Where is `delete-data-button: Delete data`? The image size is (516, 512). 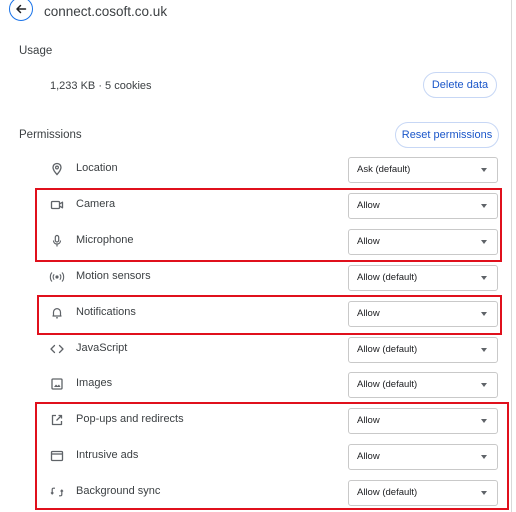 delete-data-button: Delete data is located at coordinates (460, 85).